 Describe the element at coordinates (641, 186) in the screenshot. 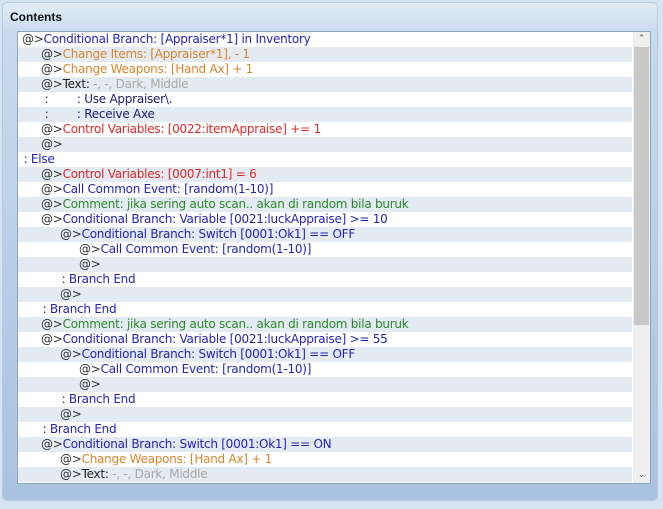

I see `scrollbar-thumb` at that location.